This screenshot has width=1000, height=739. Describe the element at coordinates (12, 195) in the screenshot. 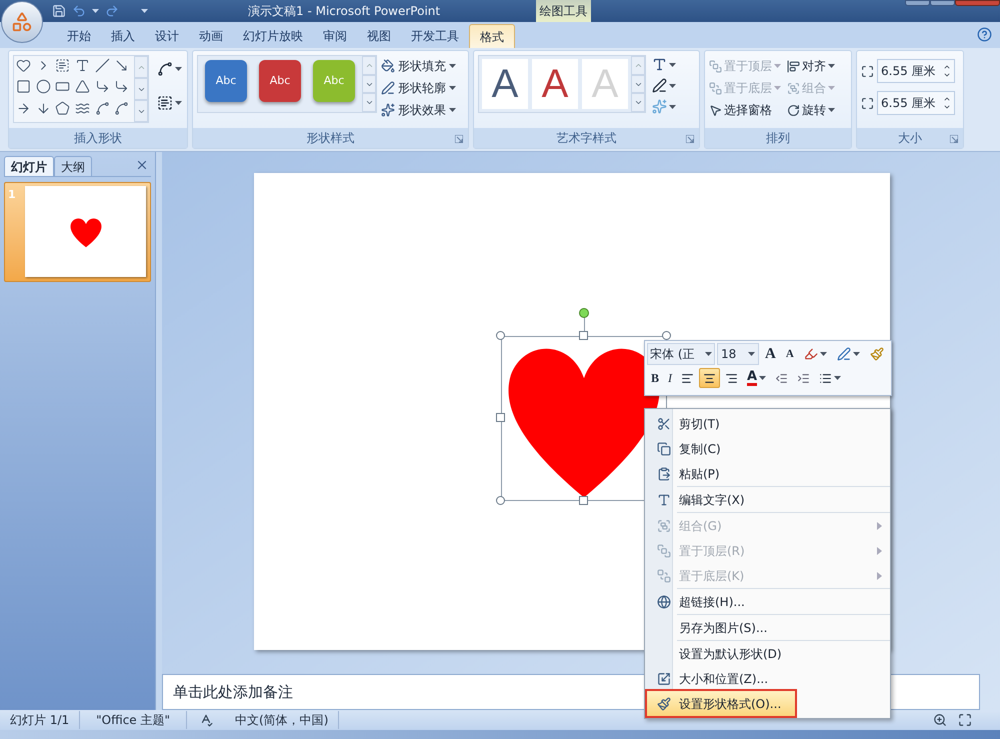

I see `slide-number: 1` at that location.